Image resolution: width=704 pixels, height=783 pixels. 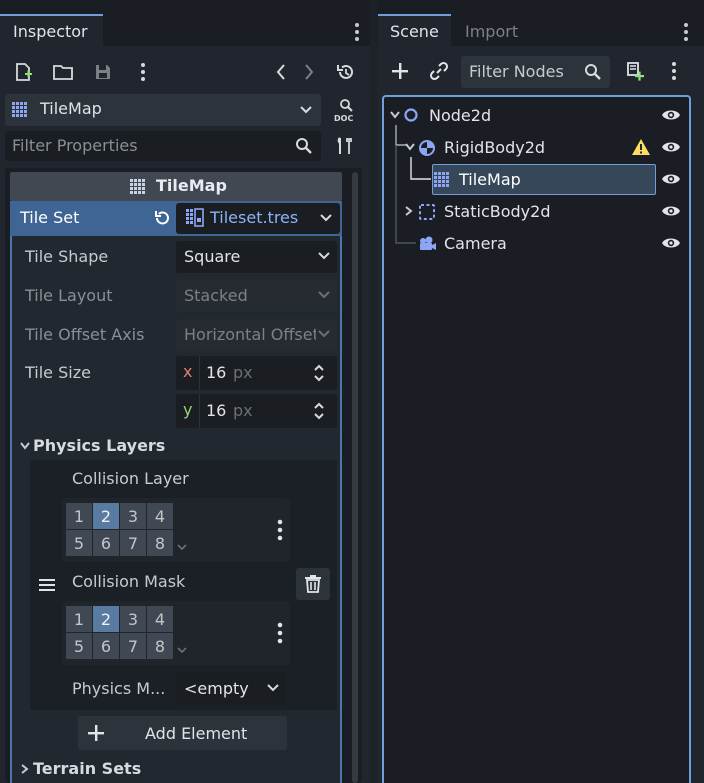 What do you see at coordinates (130, 478) in the screenshot?
I see `collision-layer-label: Collision Layer` at bounding box center [130, 478].